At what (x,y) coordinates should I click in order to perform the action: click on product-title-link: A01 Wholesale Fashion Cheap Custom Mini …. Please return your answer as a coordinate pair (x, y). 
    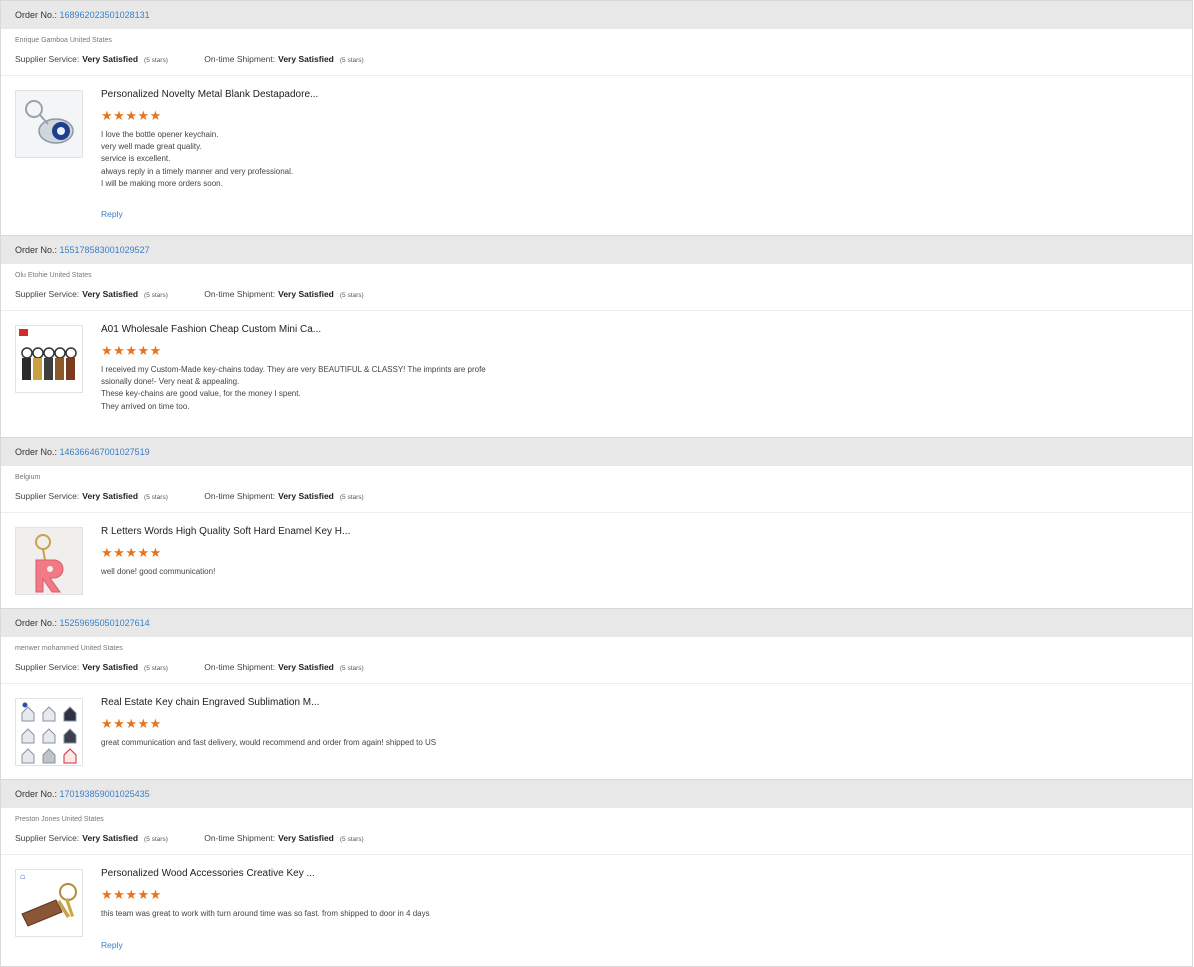
    Looking at the image, I should click on (211, 329).